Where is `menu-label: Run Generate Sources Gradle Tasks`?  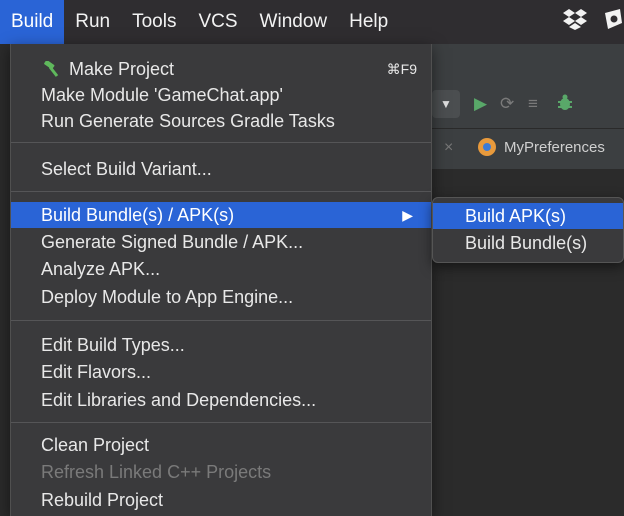
menu-label: Run Generate Sources Gradle Tasks is located at coordinates (188, 121).